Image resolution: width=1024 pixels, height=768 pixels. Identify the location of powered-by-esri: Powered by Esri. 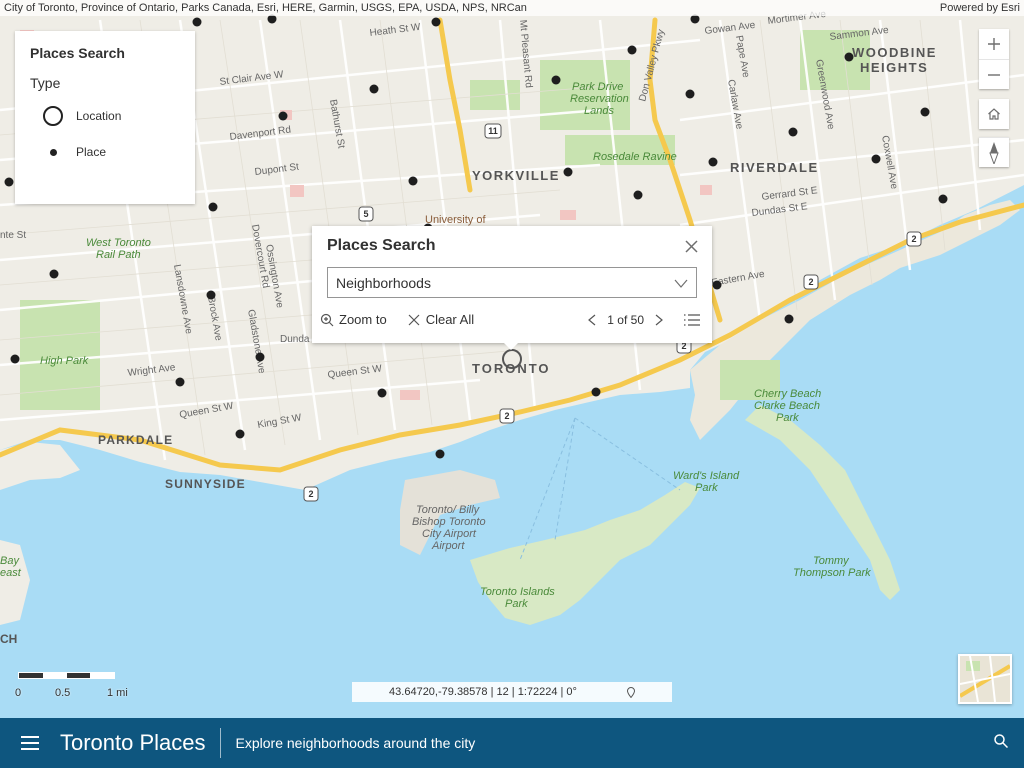
(980, 8).